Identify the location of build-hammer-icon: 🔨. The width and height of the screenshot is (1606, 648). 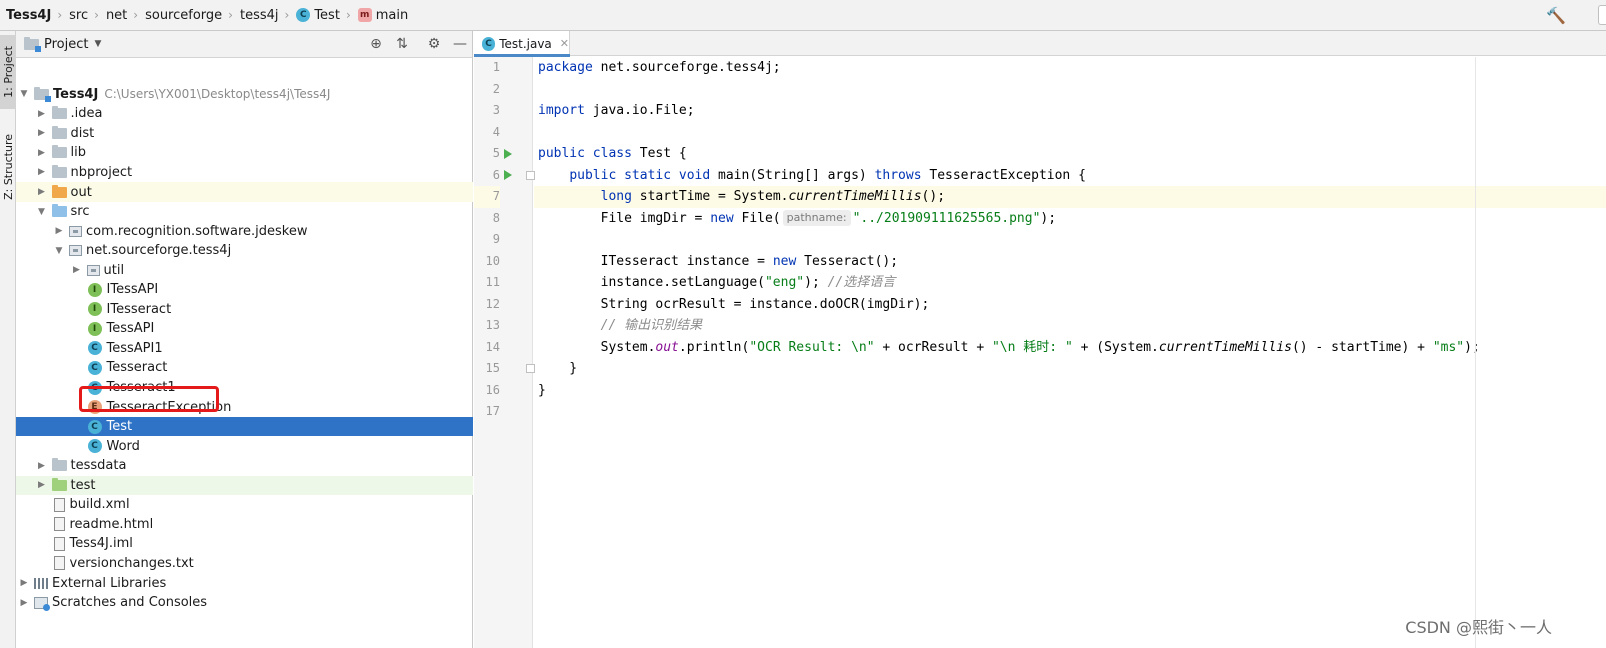
(1556, 15).